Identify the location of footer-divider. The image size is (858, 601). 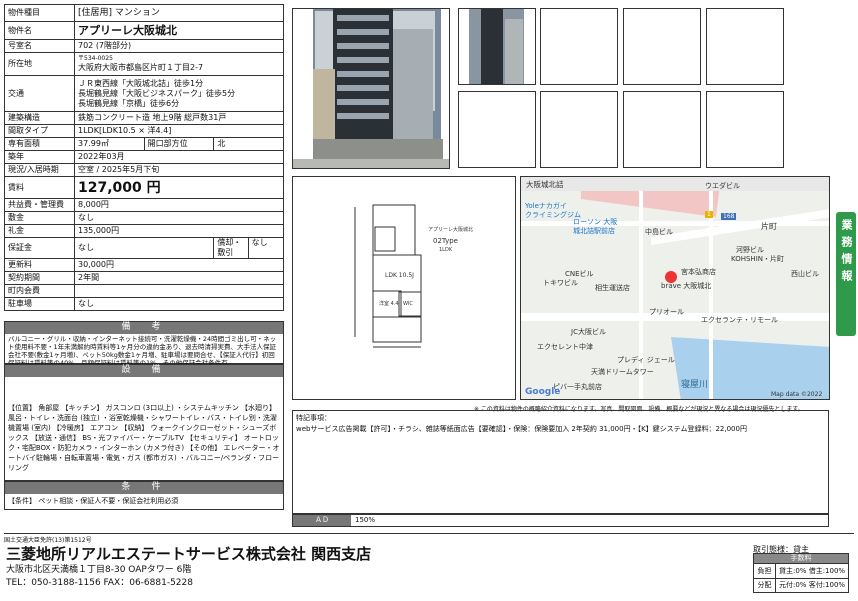
(429, 533).